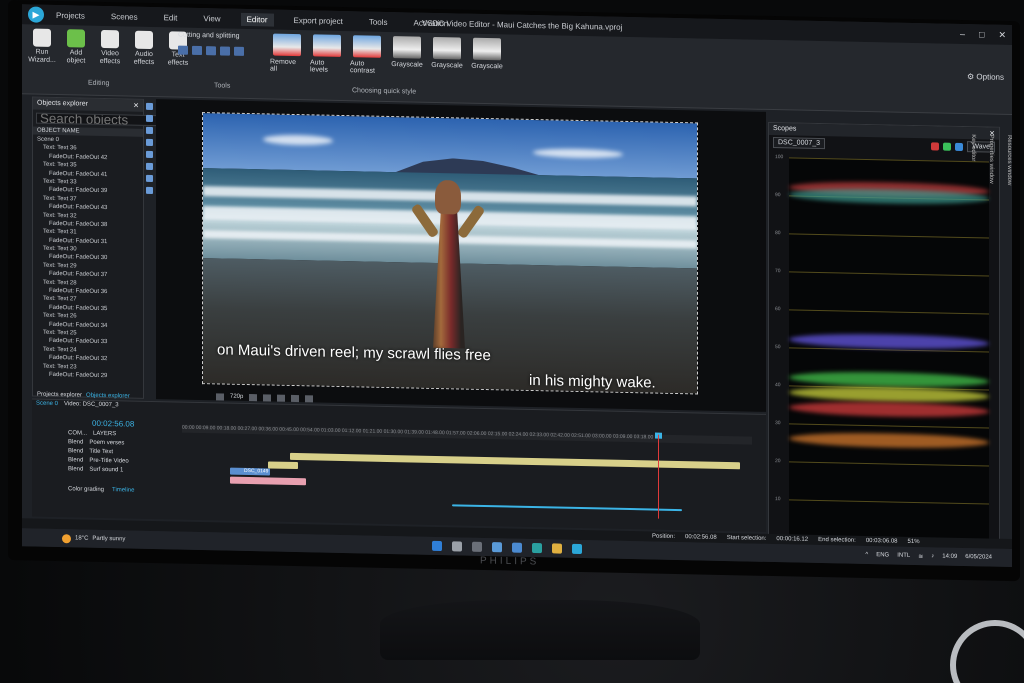  Describe the element at coordinates (557, 548) in the screenshot. I see `file-explorer-icon` at that location.